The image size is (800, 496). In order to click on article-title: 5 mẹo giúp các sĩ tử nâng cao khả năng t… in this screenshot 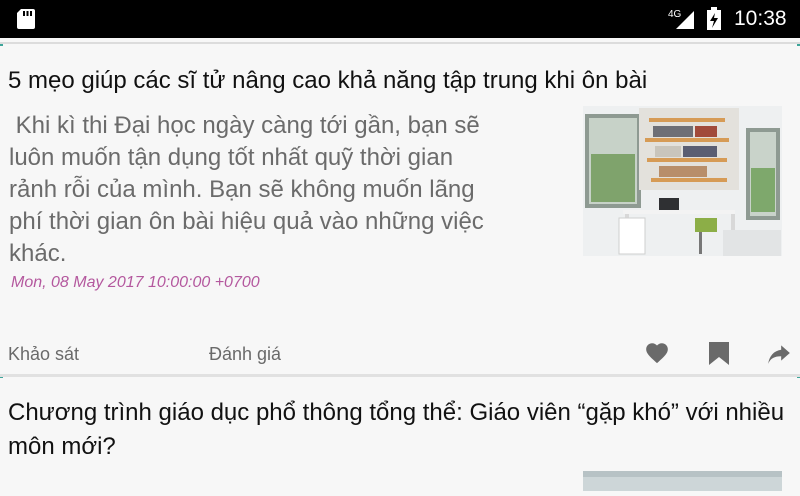, I will do `click(400, 81)`.